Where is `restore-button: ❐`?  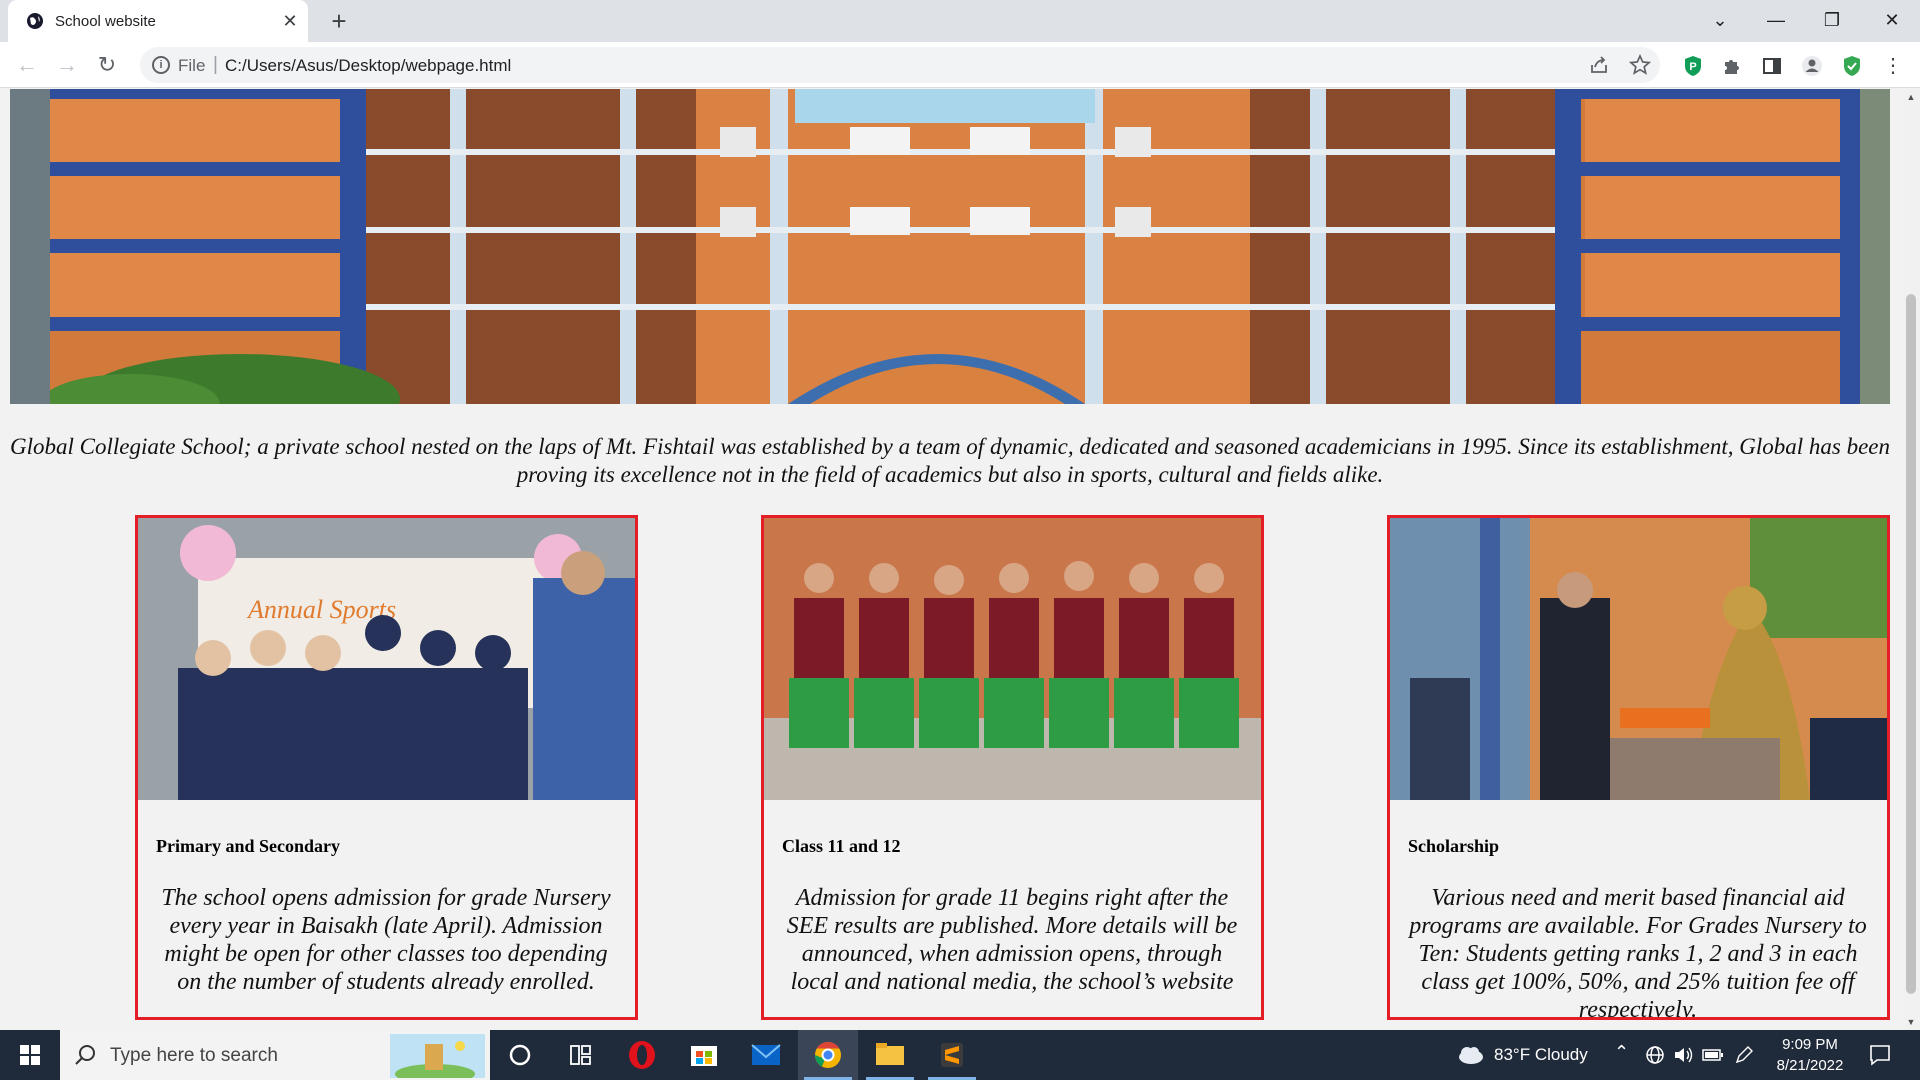
restore-button: ❐ is located at coordinates (1832, 21).